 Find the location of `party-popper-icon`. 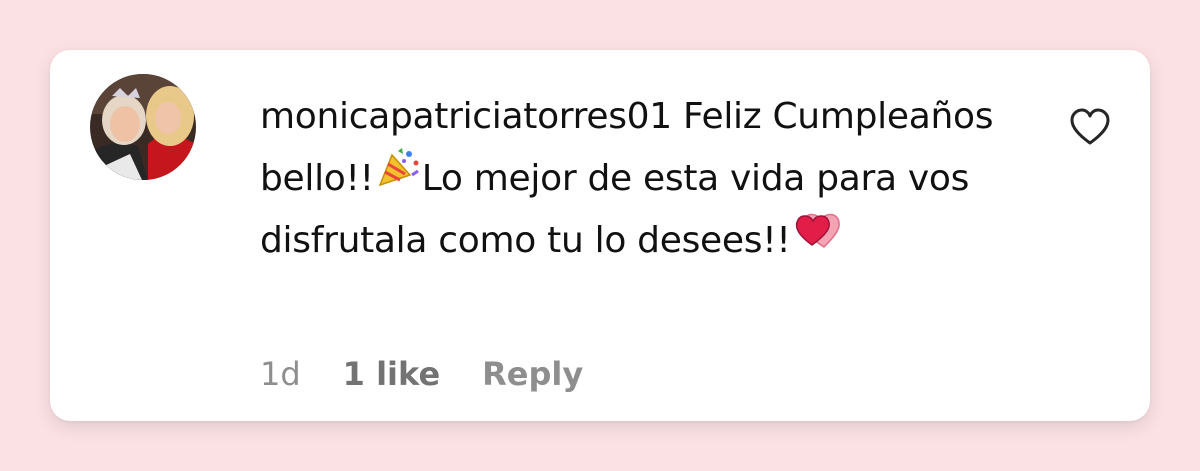

party-popper-icon is located at coordinates (398, 176).